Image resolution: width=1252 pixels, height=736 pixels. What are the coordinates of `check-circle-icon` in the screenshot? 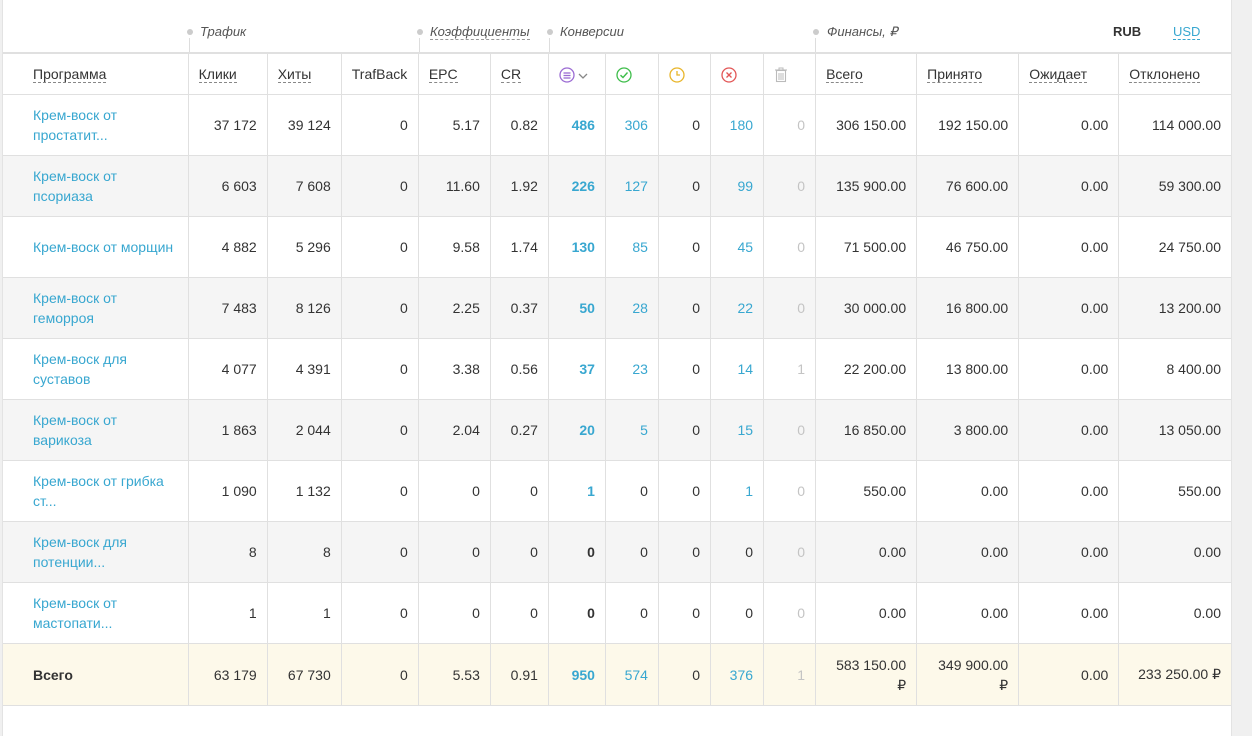 It's located at (624, 74).